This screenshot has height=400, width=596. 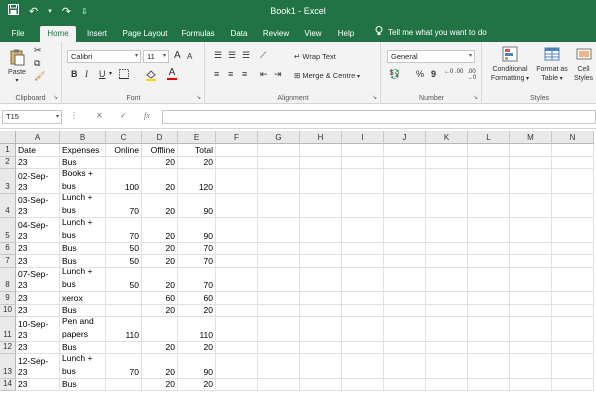 I want to click on cell-j8, so click(x=405, y=279).